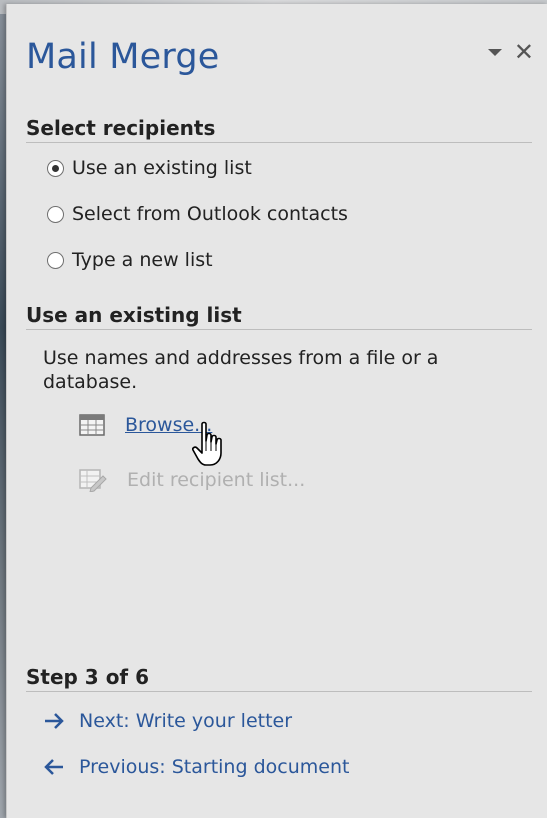 The height and width of the screenshot is (818, 547). What do you see at coordinates (162, 168) in the screenshot?
I see `radio-label: Use an existing list` at bounding box center [162, 168].